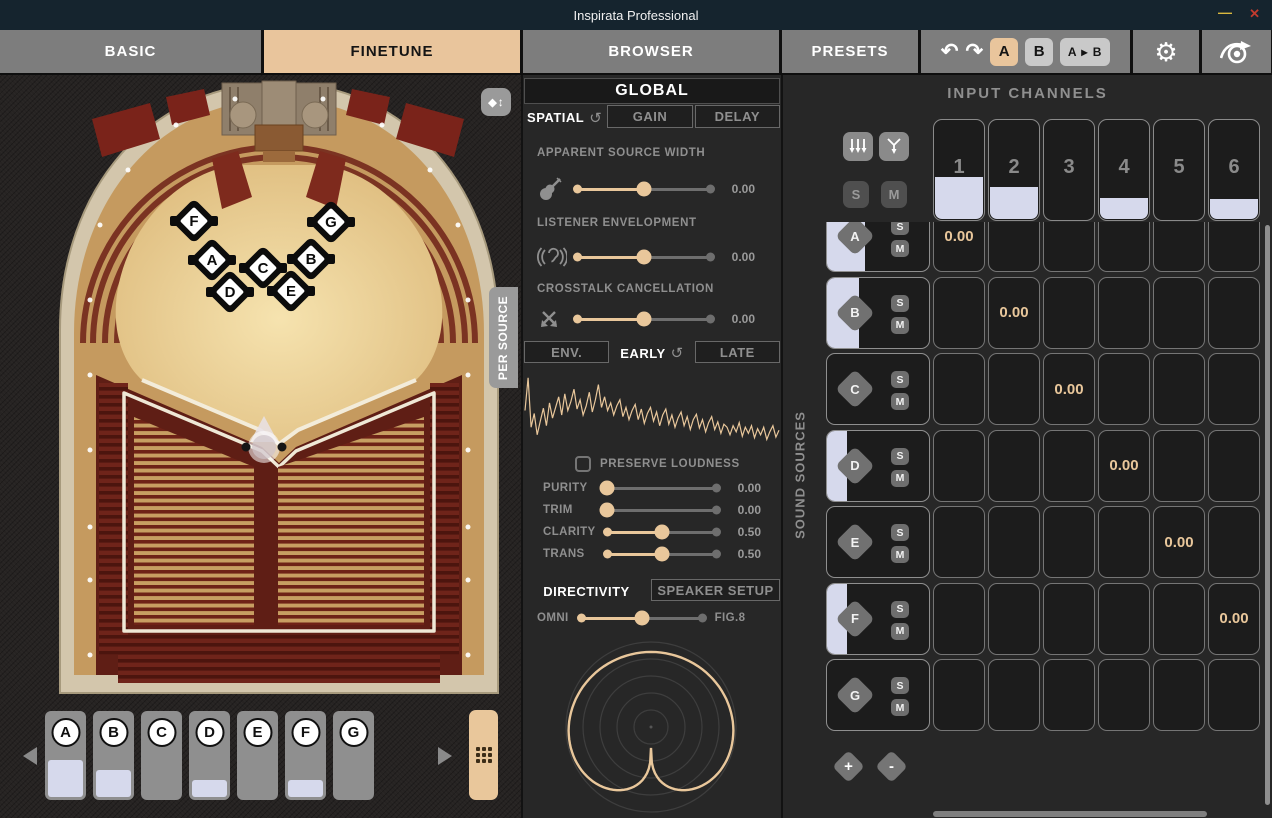  I want to click on matrix-cell-D6, so click(1234, 465).